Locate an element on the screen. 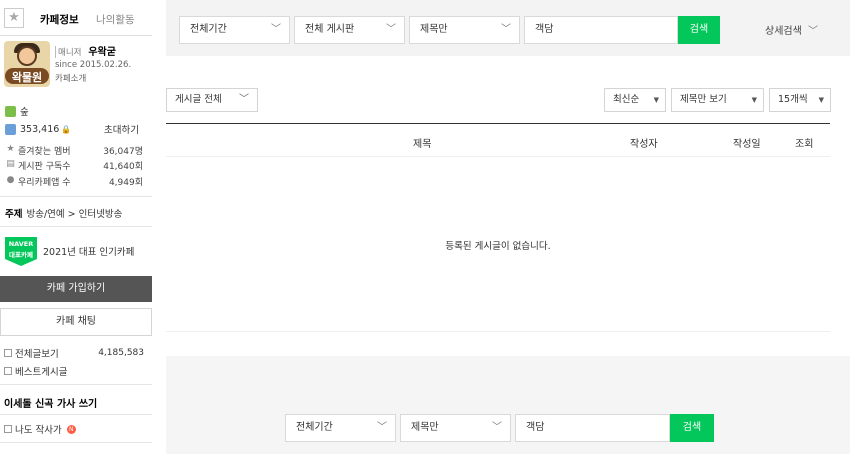 The image size is (850, 454). naver-representative-badge-icon: NAVER 대표카페 is located at coordinates (21, 251).